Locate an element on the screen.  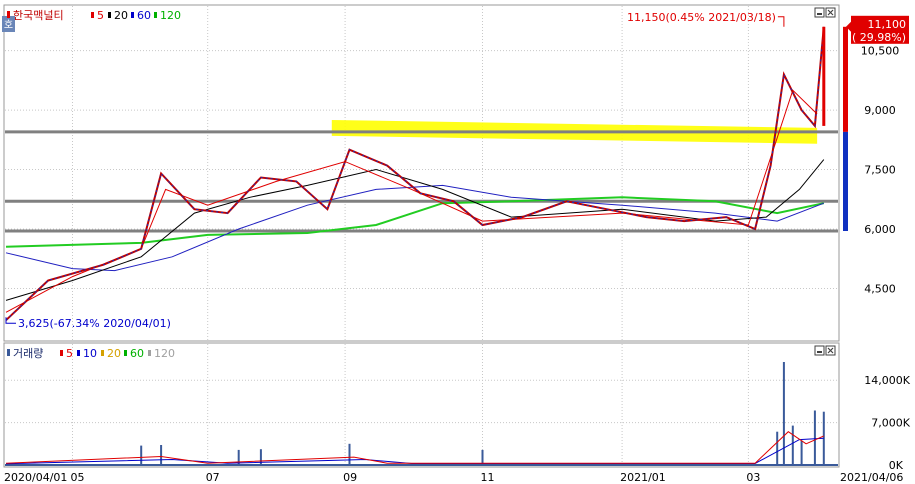
x-tick-label: 2021/04/06 is located at coordinates (871, 477).